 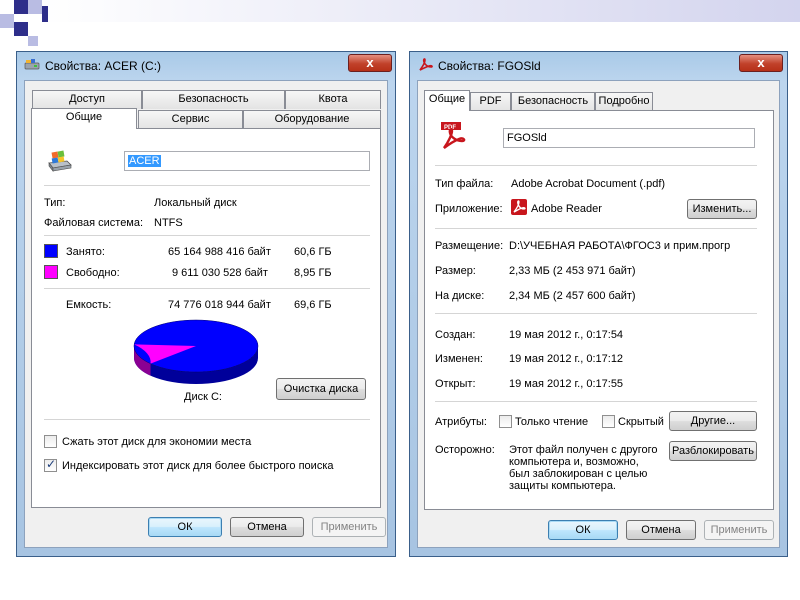 I want to click on hidden-checkbox, so click(x=608, y=421).